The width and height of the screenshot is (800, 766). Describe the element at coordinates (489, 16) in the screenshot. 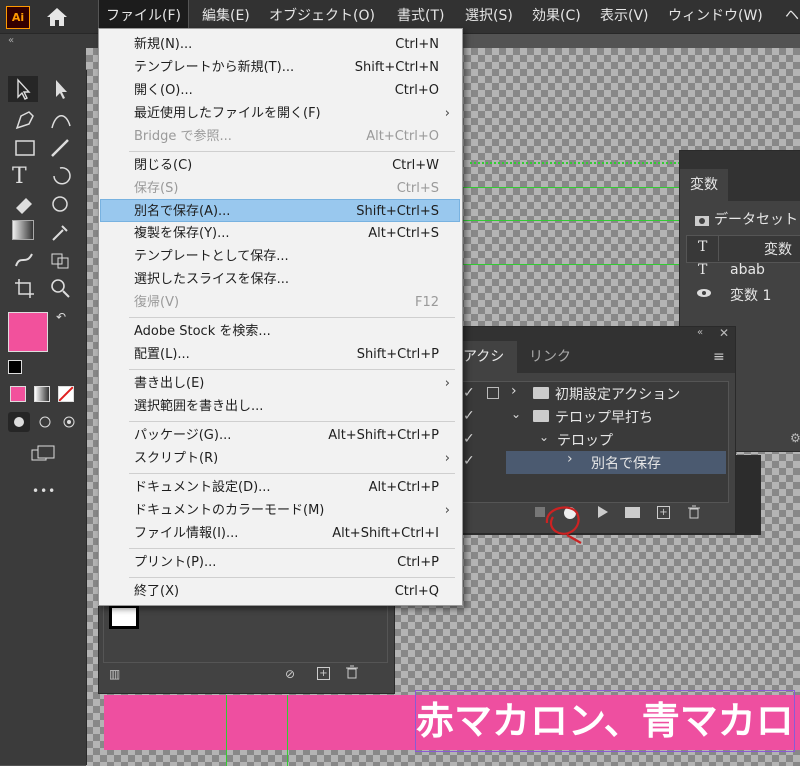

I see `menu-select: 選択(S)` at that location.